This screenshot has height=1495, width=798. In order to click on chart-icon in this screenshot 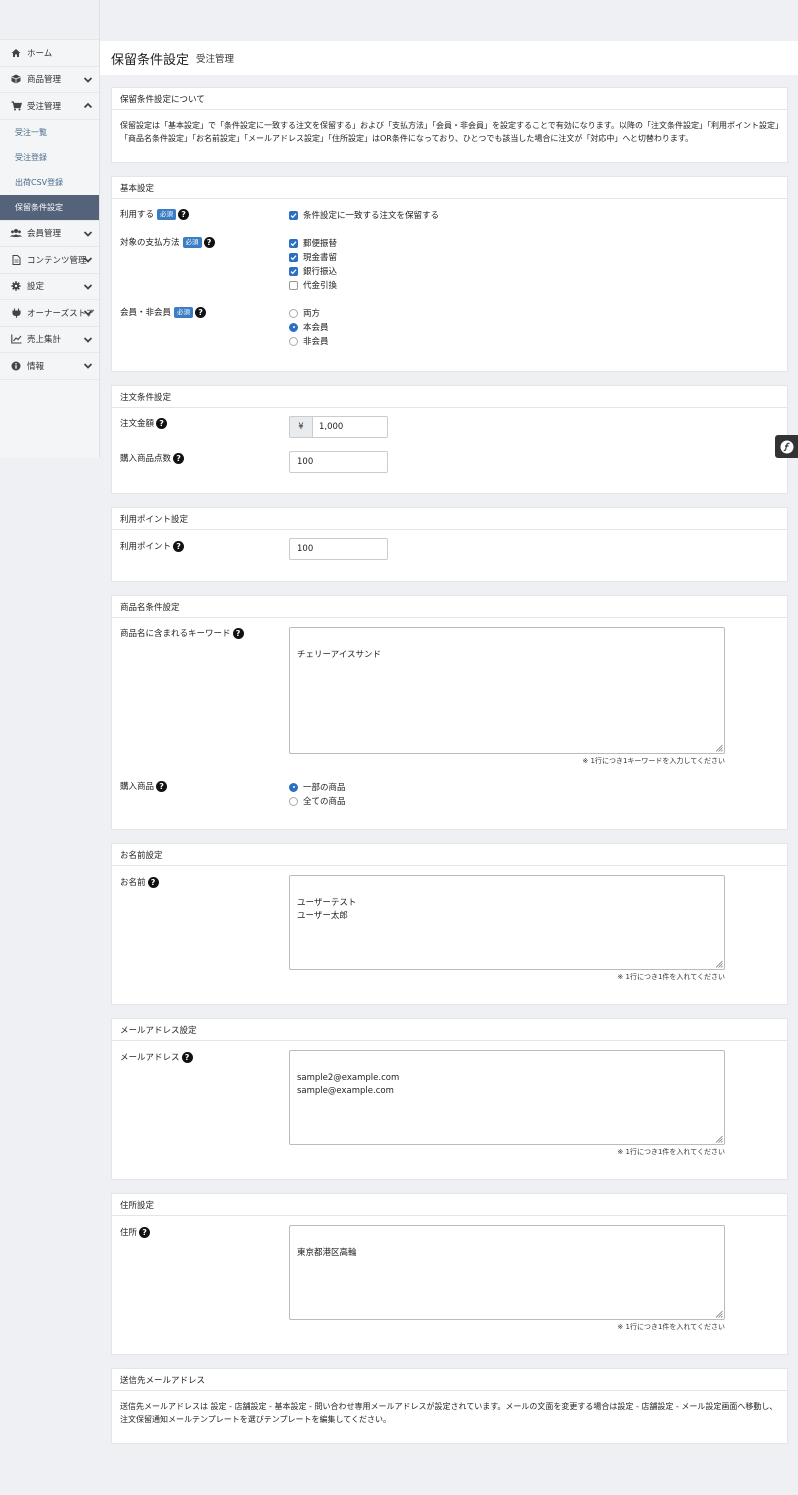, I will do `click(16, 339)`.